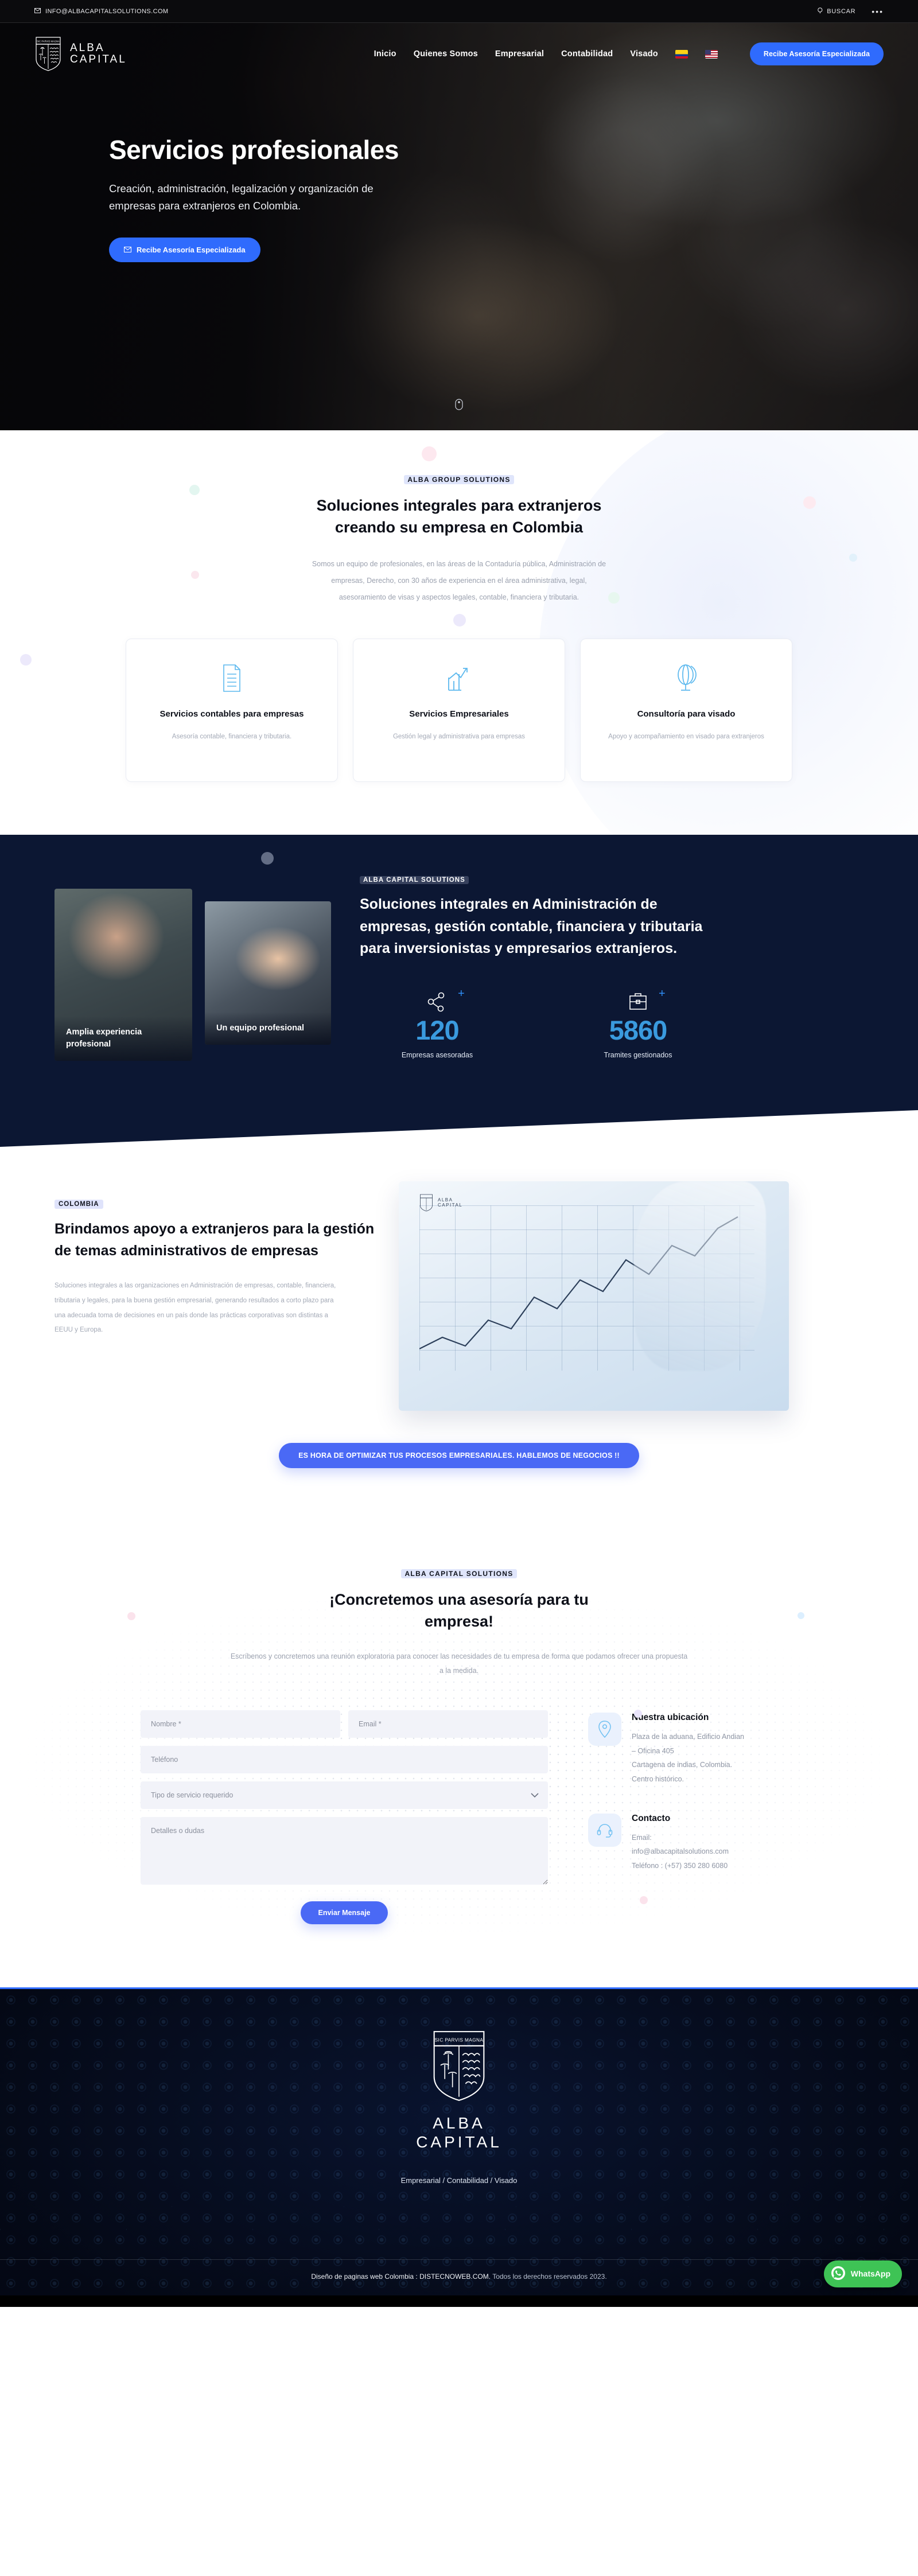  Describe the element at coordinates (639, 1030) in the screenshot. I see `stat-value: 5860` at that location.